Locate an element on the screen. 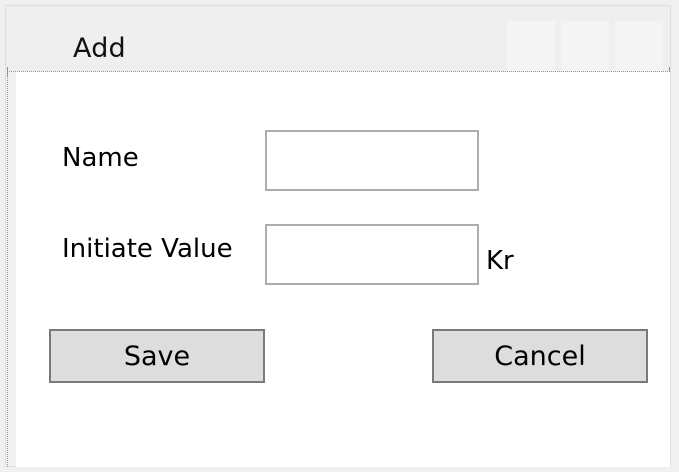 This screenshot has height=472, width=679. maximize-button is located at coordinates (585, 46).